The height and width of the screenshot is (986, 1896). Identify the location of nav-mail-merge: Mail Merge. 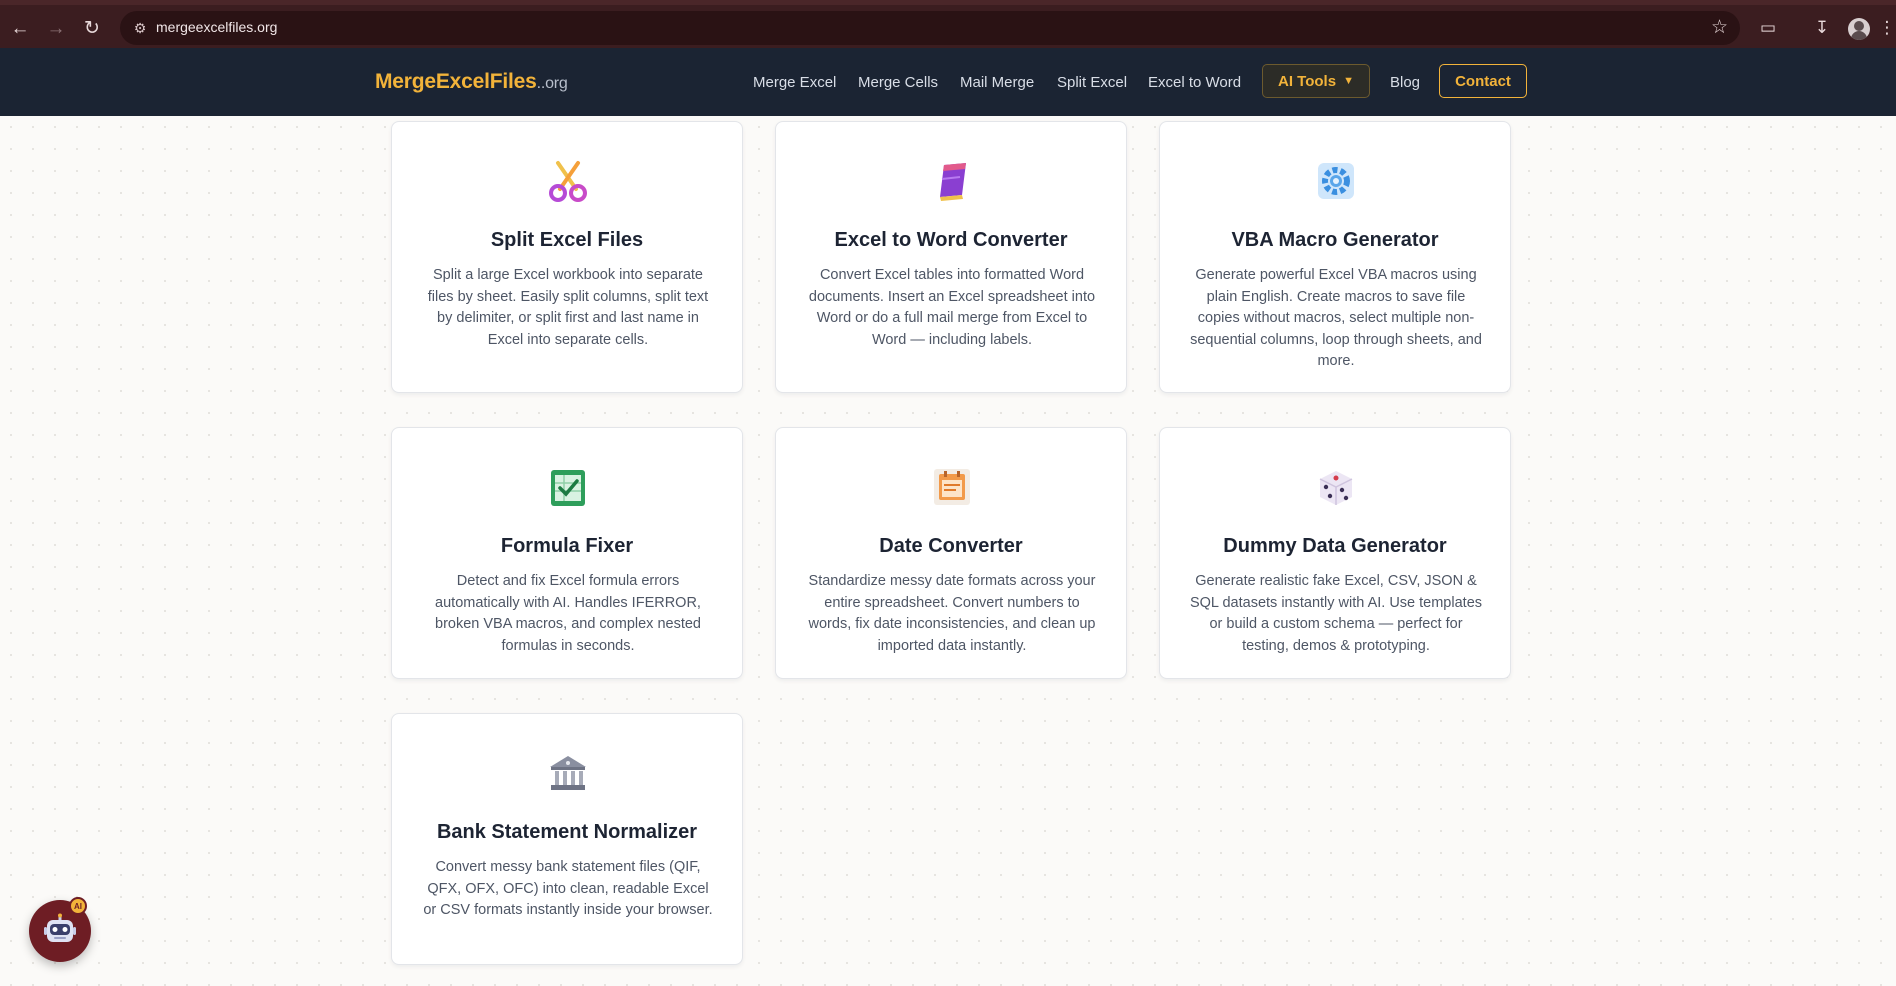
(997, 82).